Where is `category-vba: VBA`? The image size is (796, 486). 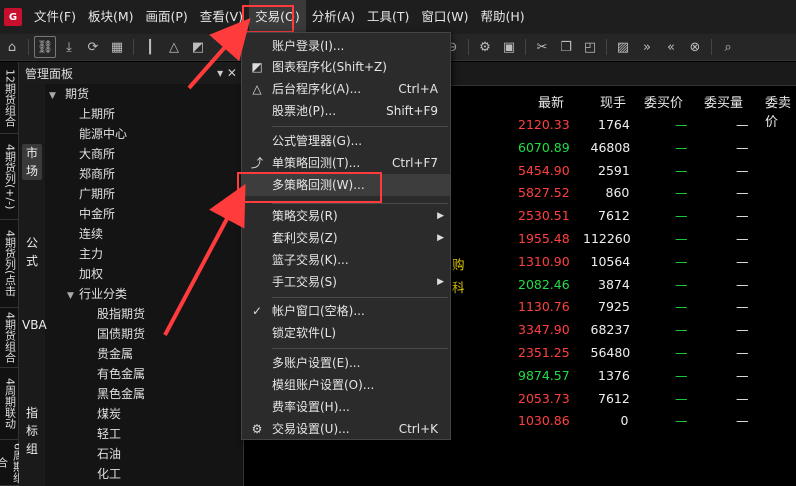
category-vba: VBA is located at coordinates (34, 325).